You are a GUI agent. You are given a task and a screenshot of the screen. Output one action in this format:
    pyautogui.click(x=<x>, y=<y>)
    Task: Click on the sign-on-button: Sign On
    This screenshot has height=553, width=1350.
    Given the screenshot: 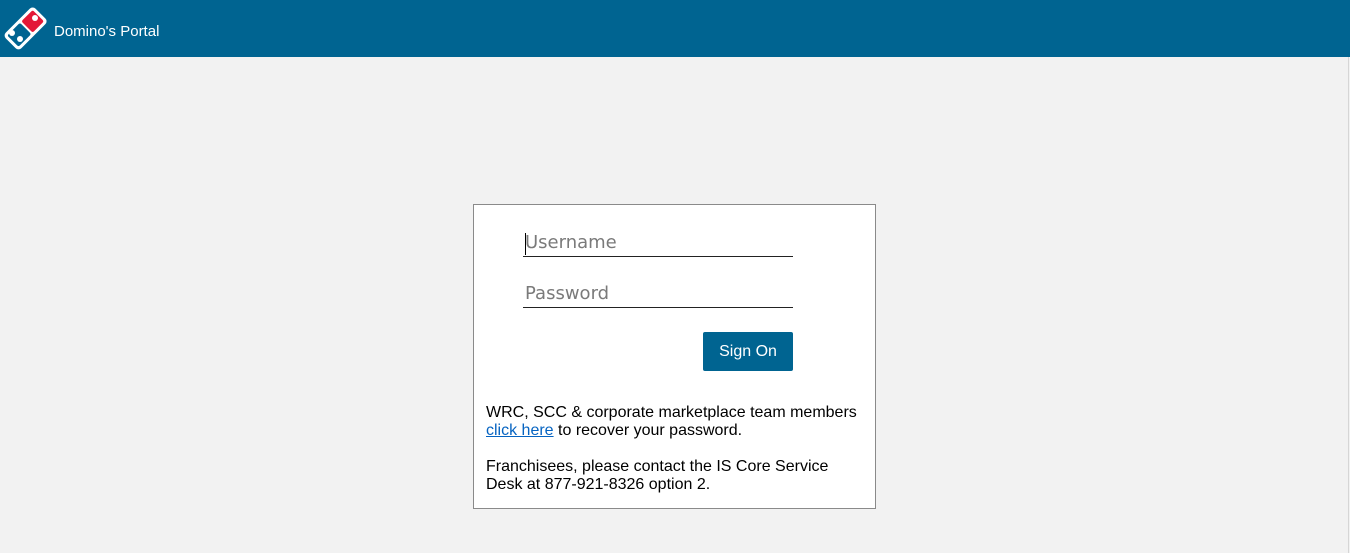 What is the action you would take?
    pyautogui.click(x=748, y=351)
    